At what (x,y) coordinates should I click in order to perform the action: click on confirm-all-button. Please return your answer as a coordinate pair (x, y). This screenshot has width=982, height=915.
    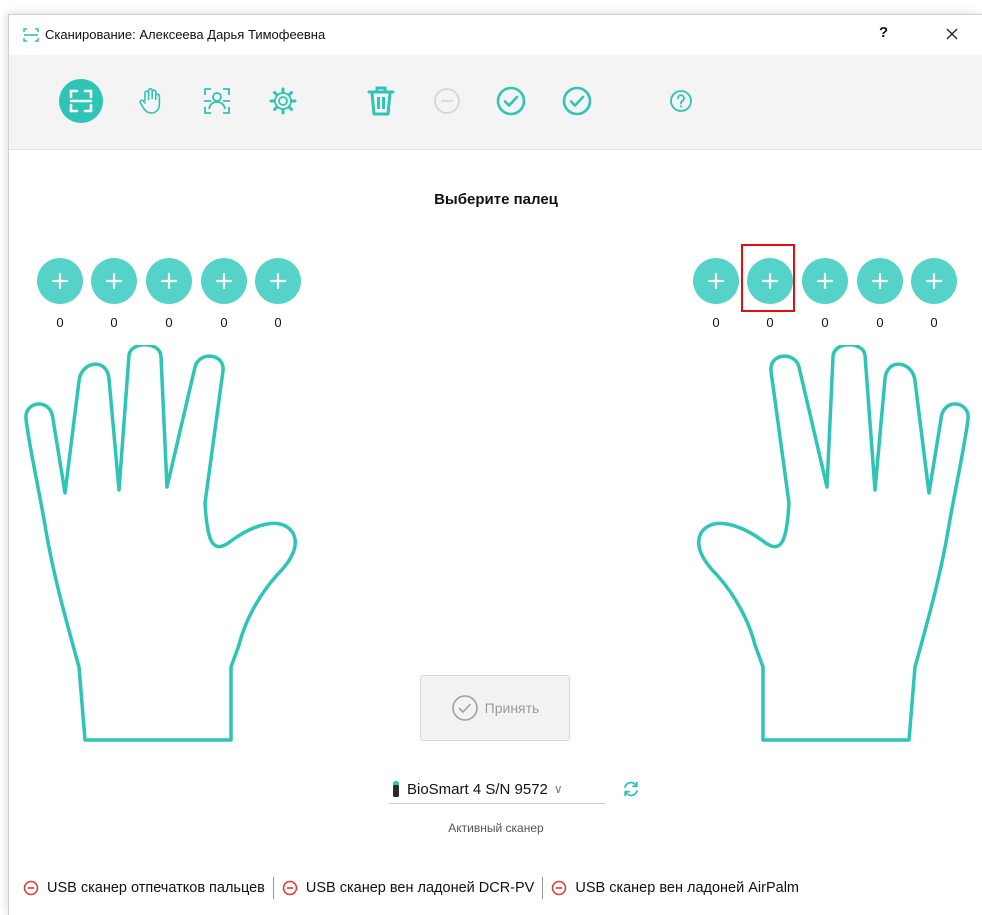
    Looking at the image, I should click on (577, 101).